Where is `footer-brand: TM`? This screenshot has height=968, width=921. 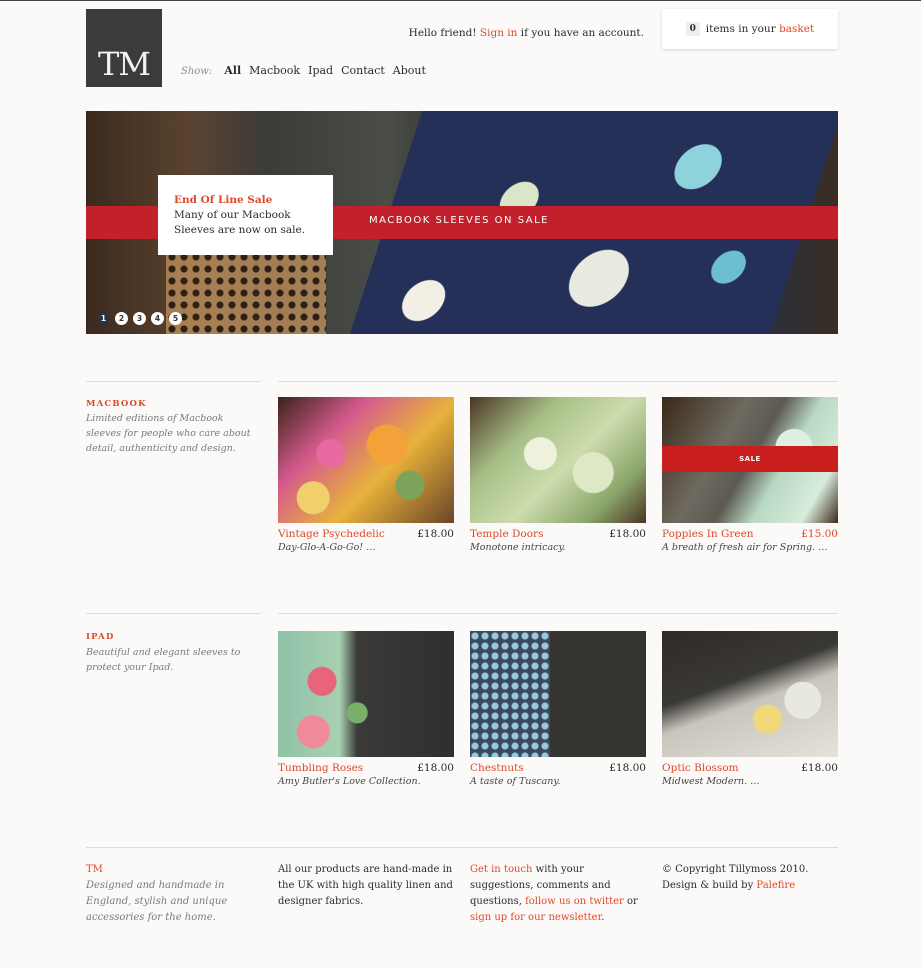 footer-brand: TM is located at coordinates (173, 870).